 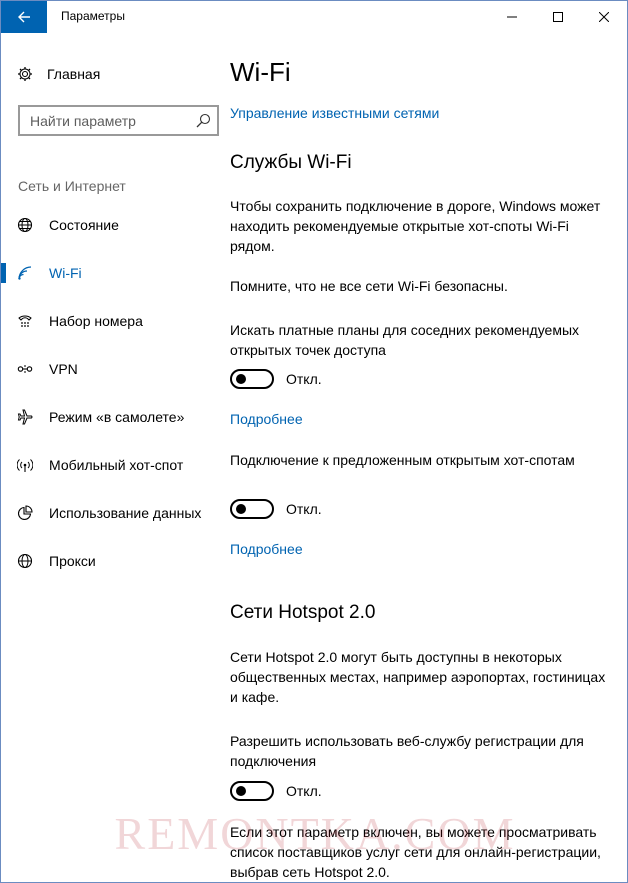 I want to click on search-input, so click(x=105, y=120).